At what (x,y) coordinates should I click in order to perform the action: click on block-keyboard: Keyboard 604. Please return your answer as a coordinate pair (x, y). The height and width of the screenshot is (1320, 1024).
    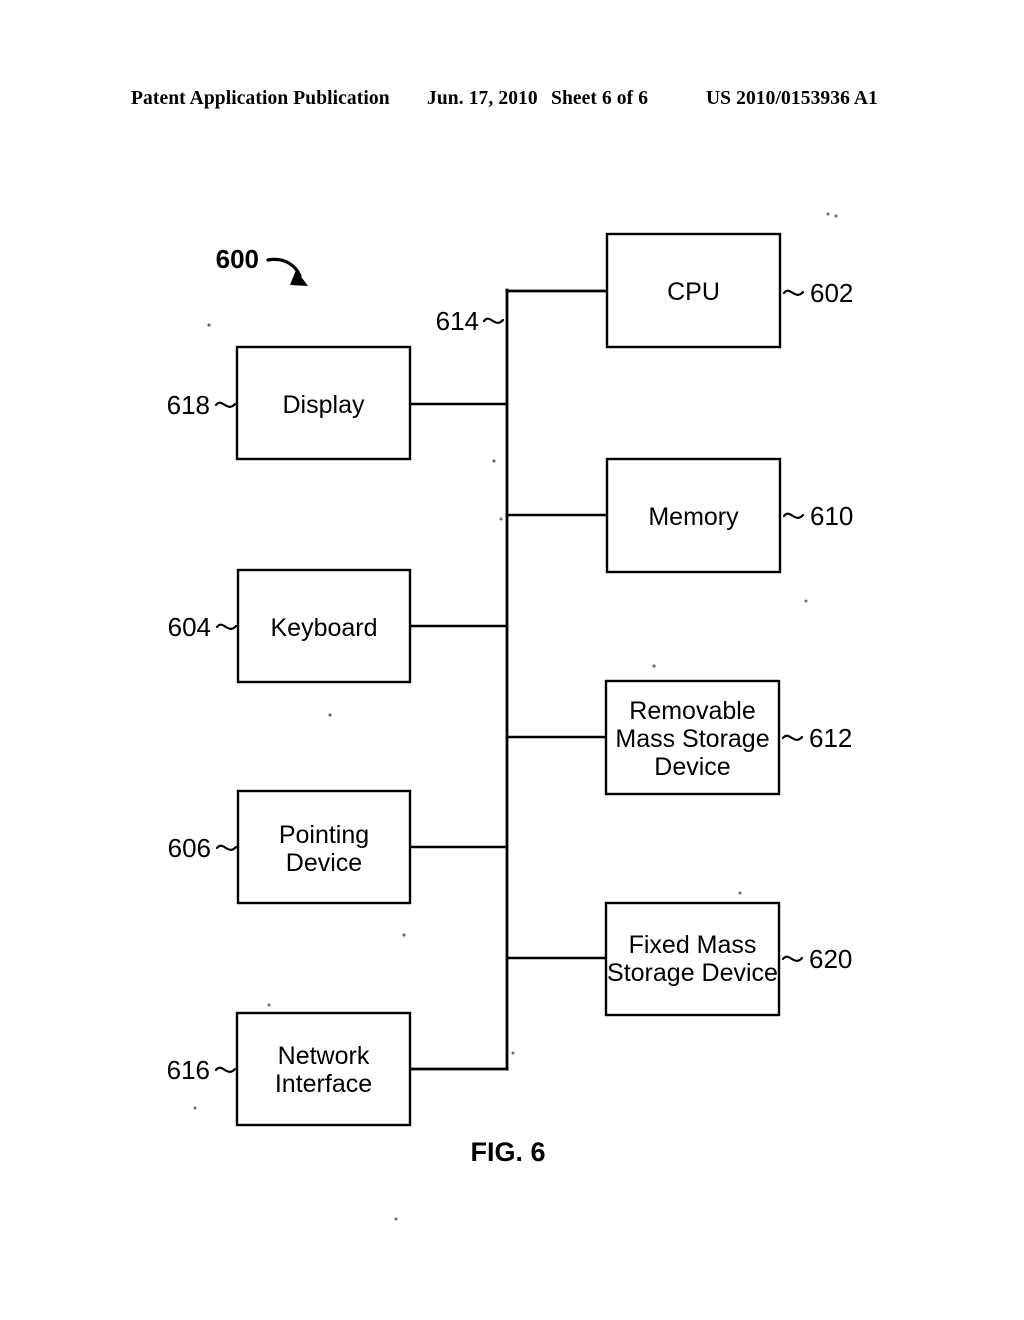
    Looking at the image, I should click on (290, 626).